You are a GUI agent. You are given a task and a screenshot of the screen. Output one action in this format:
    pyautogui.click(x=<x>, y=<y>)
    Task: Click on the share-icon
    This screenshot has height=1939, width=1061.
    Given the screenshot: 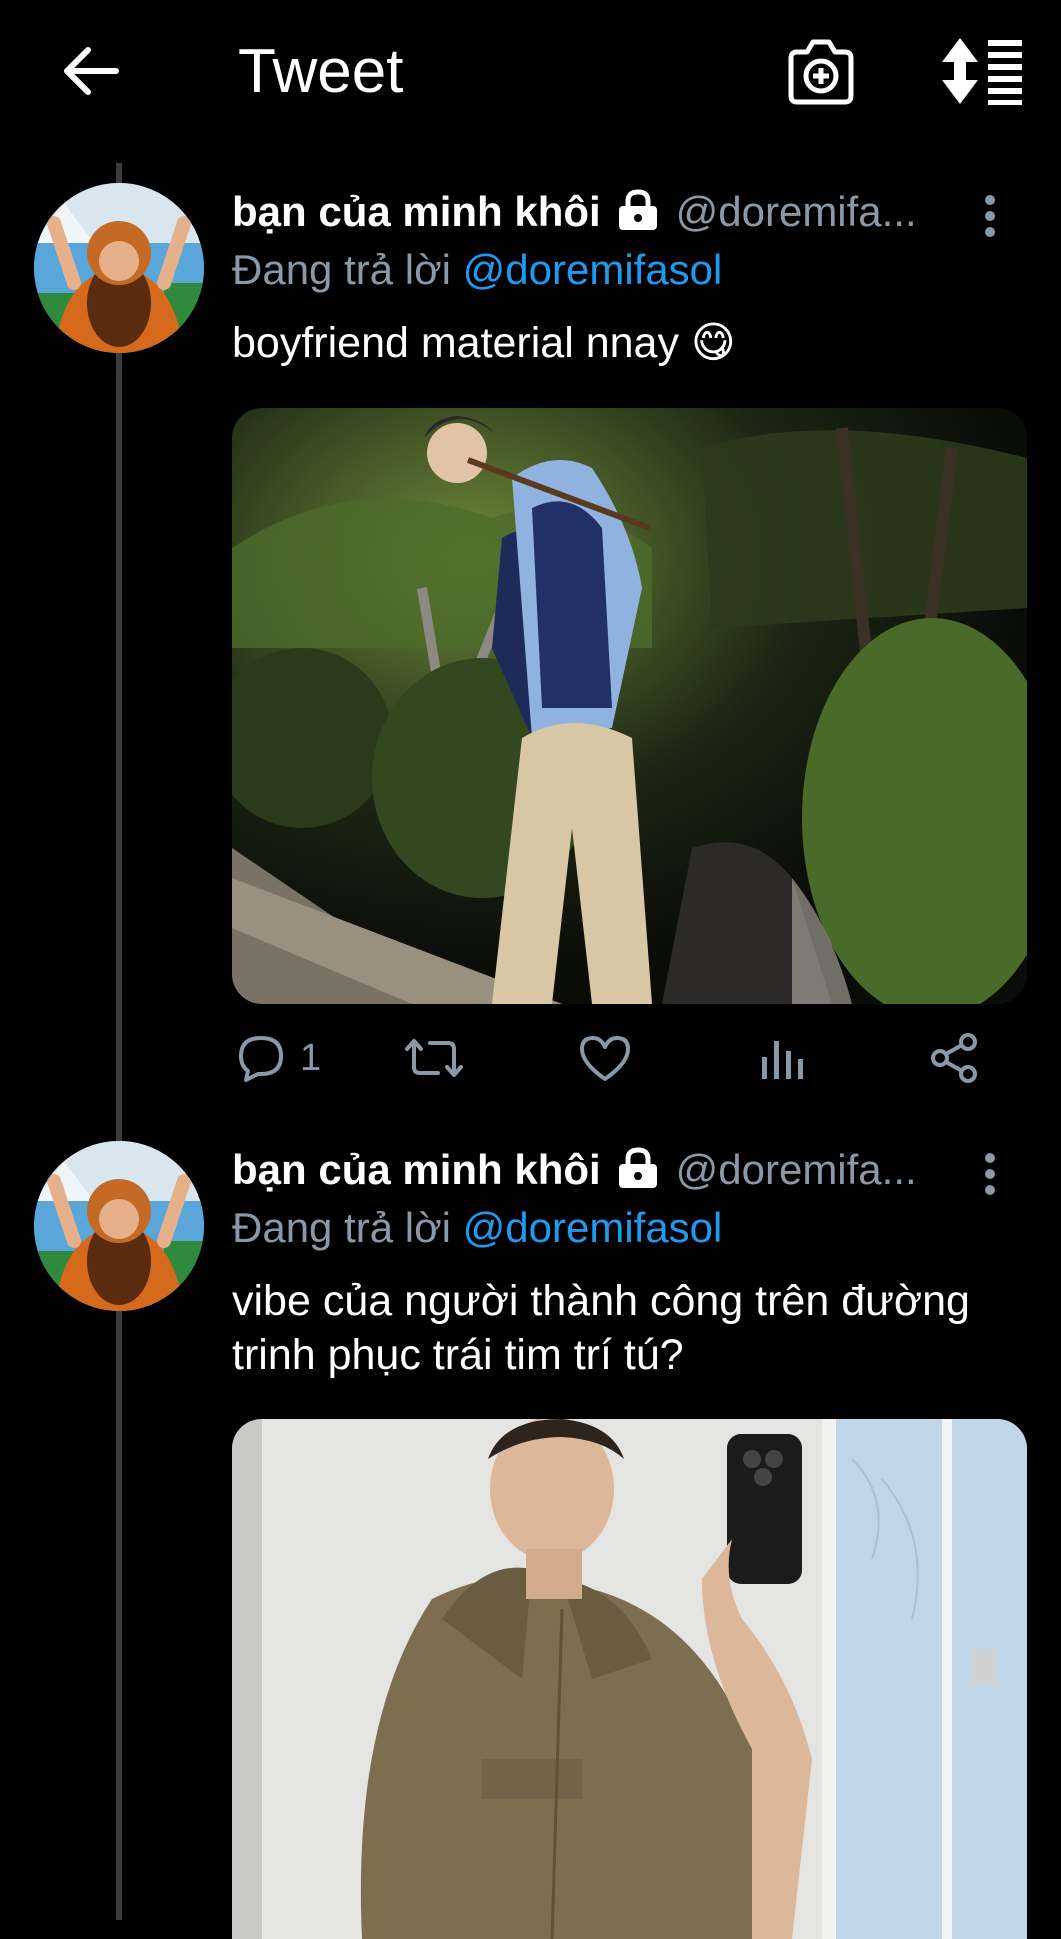 What is the action you would take?
    pyautogui.click(x=954, y=1058)
    